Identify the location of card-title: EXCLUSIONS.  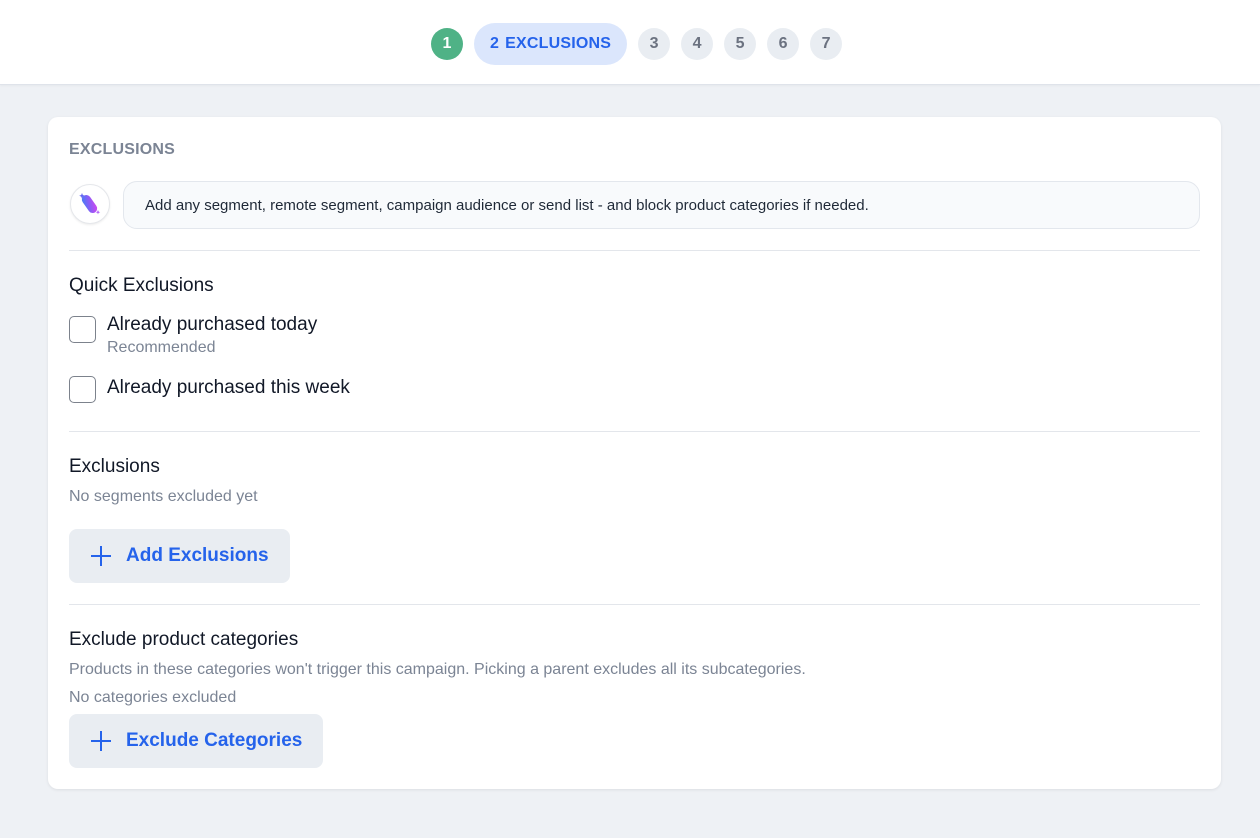
(122, 149).